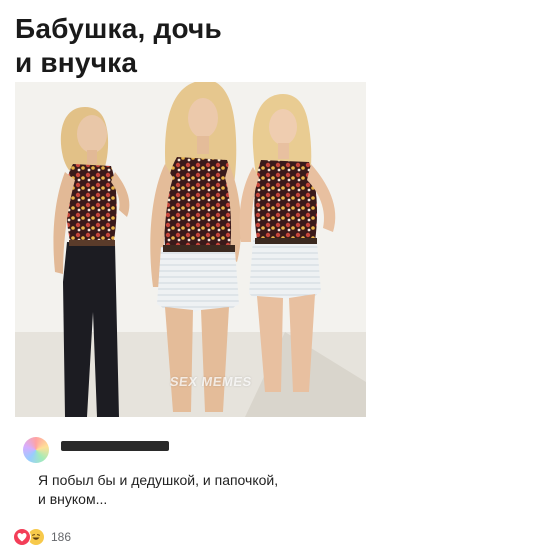 This screenshot has height=550, width=541. I want to click on meme-title: Бабушка, дочь и внучка, so click(135, 46).